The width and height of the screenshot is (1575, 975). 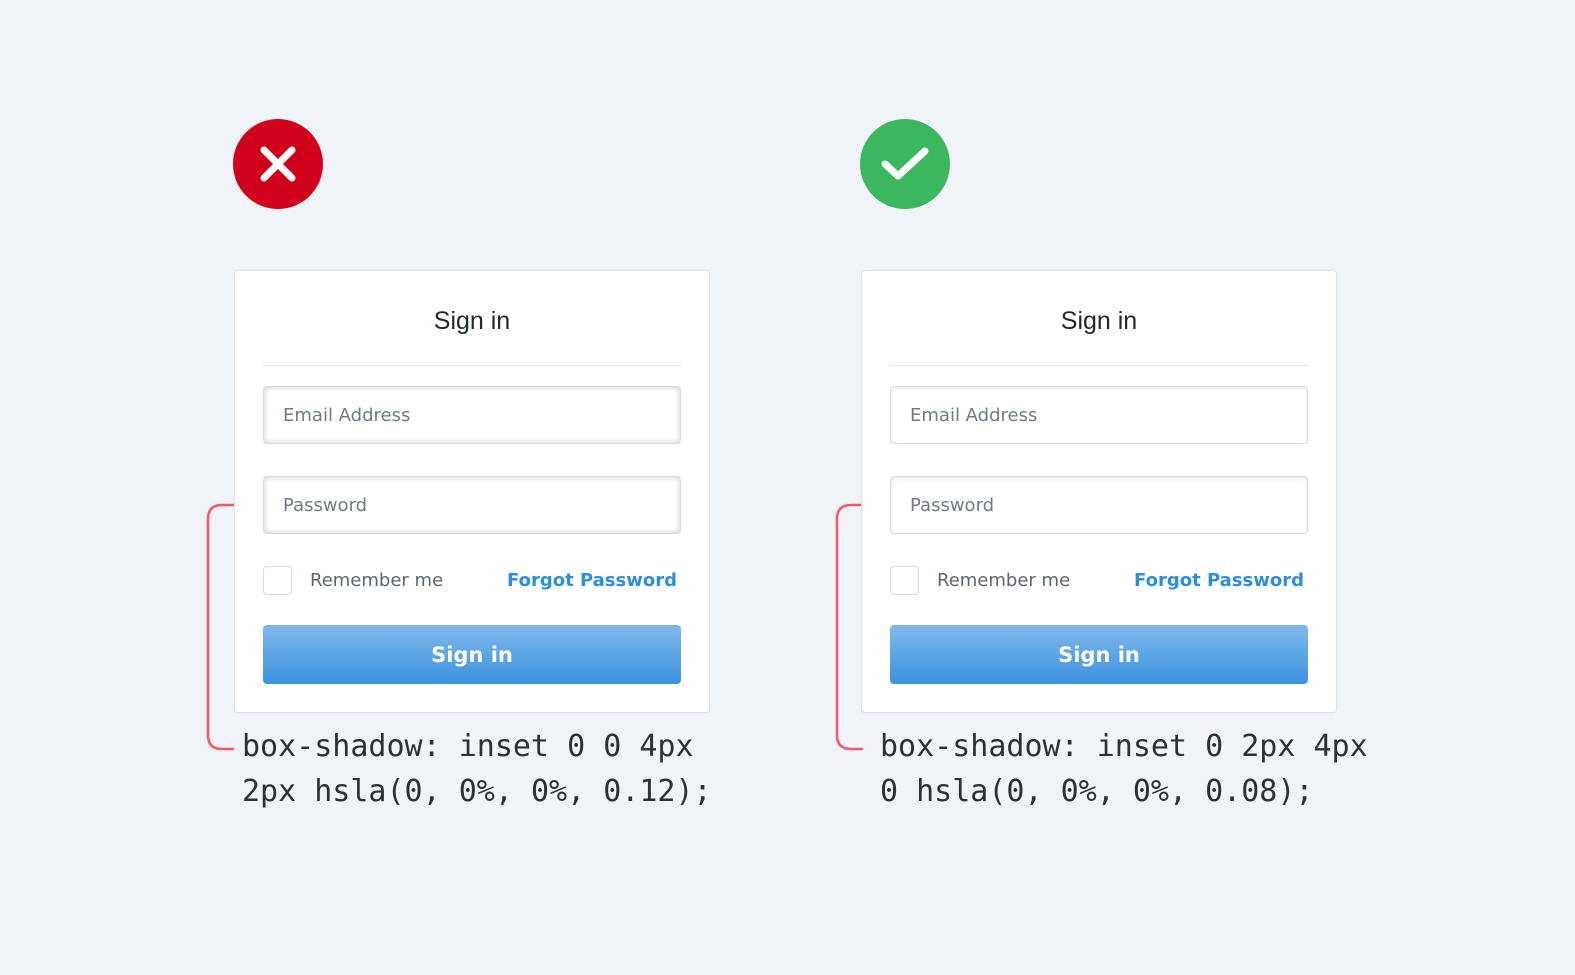 What do you see at coordinates (468, 746) in the screenshot?
I see `code-line: box-shadow: inset 0 0 4px` at bounding box center [468, 746].